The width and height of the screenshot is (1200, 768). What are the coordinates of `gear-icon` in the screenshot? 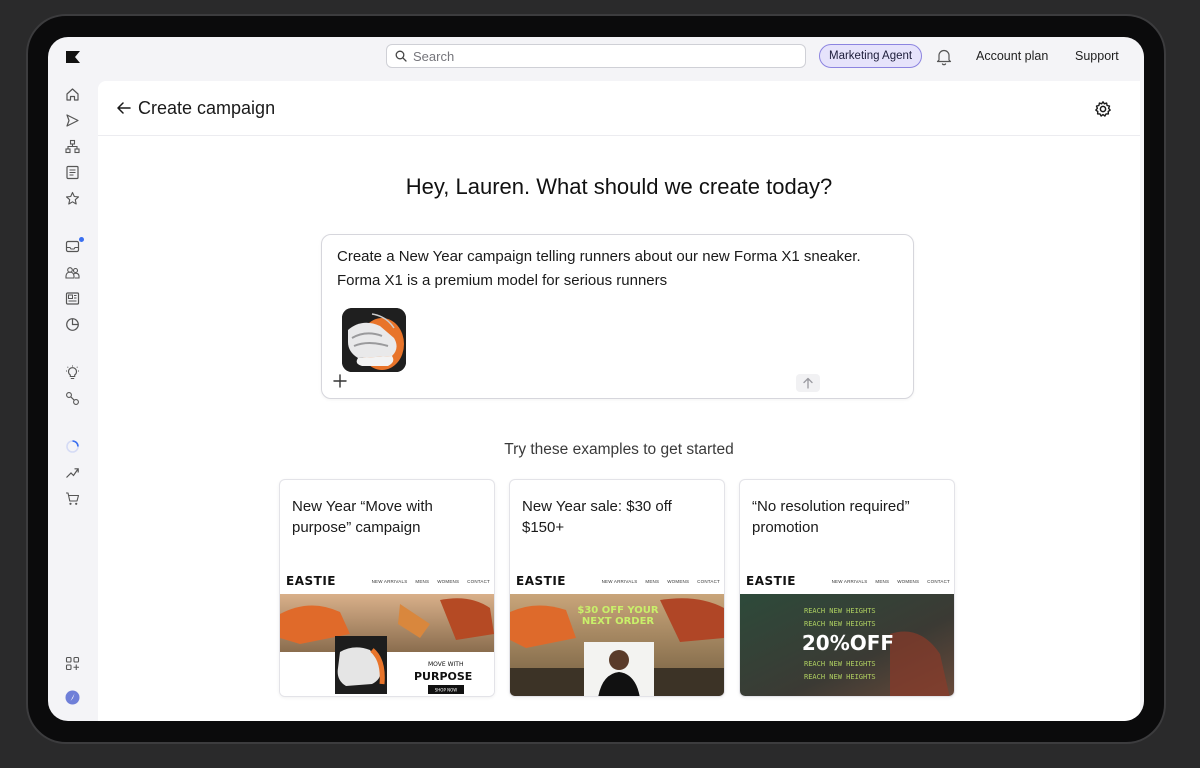 It's located at (1103, 109).